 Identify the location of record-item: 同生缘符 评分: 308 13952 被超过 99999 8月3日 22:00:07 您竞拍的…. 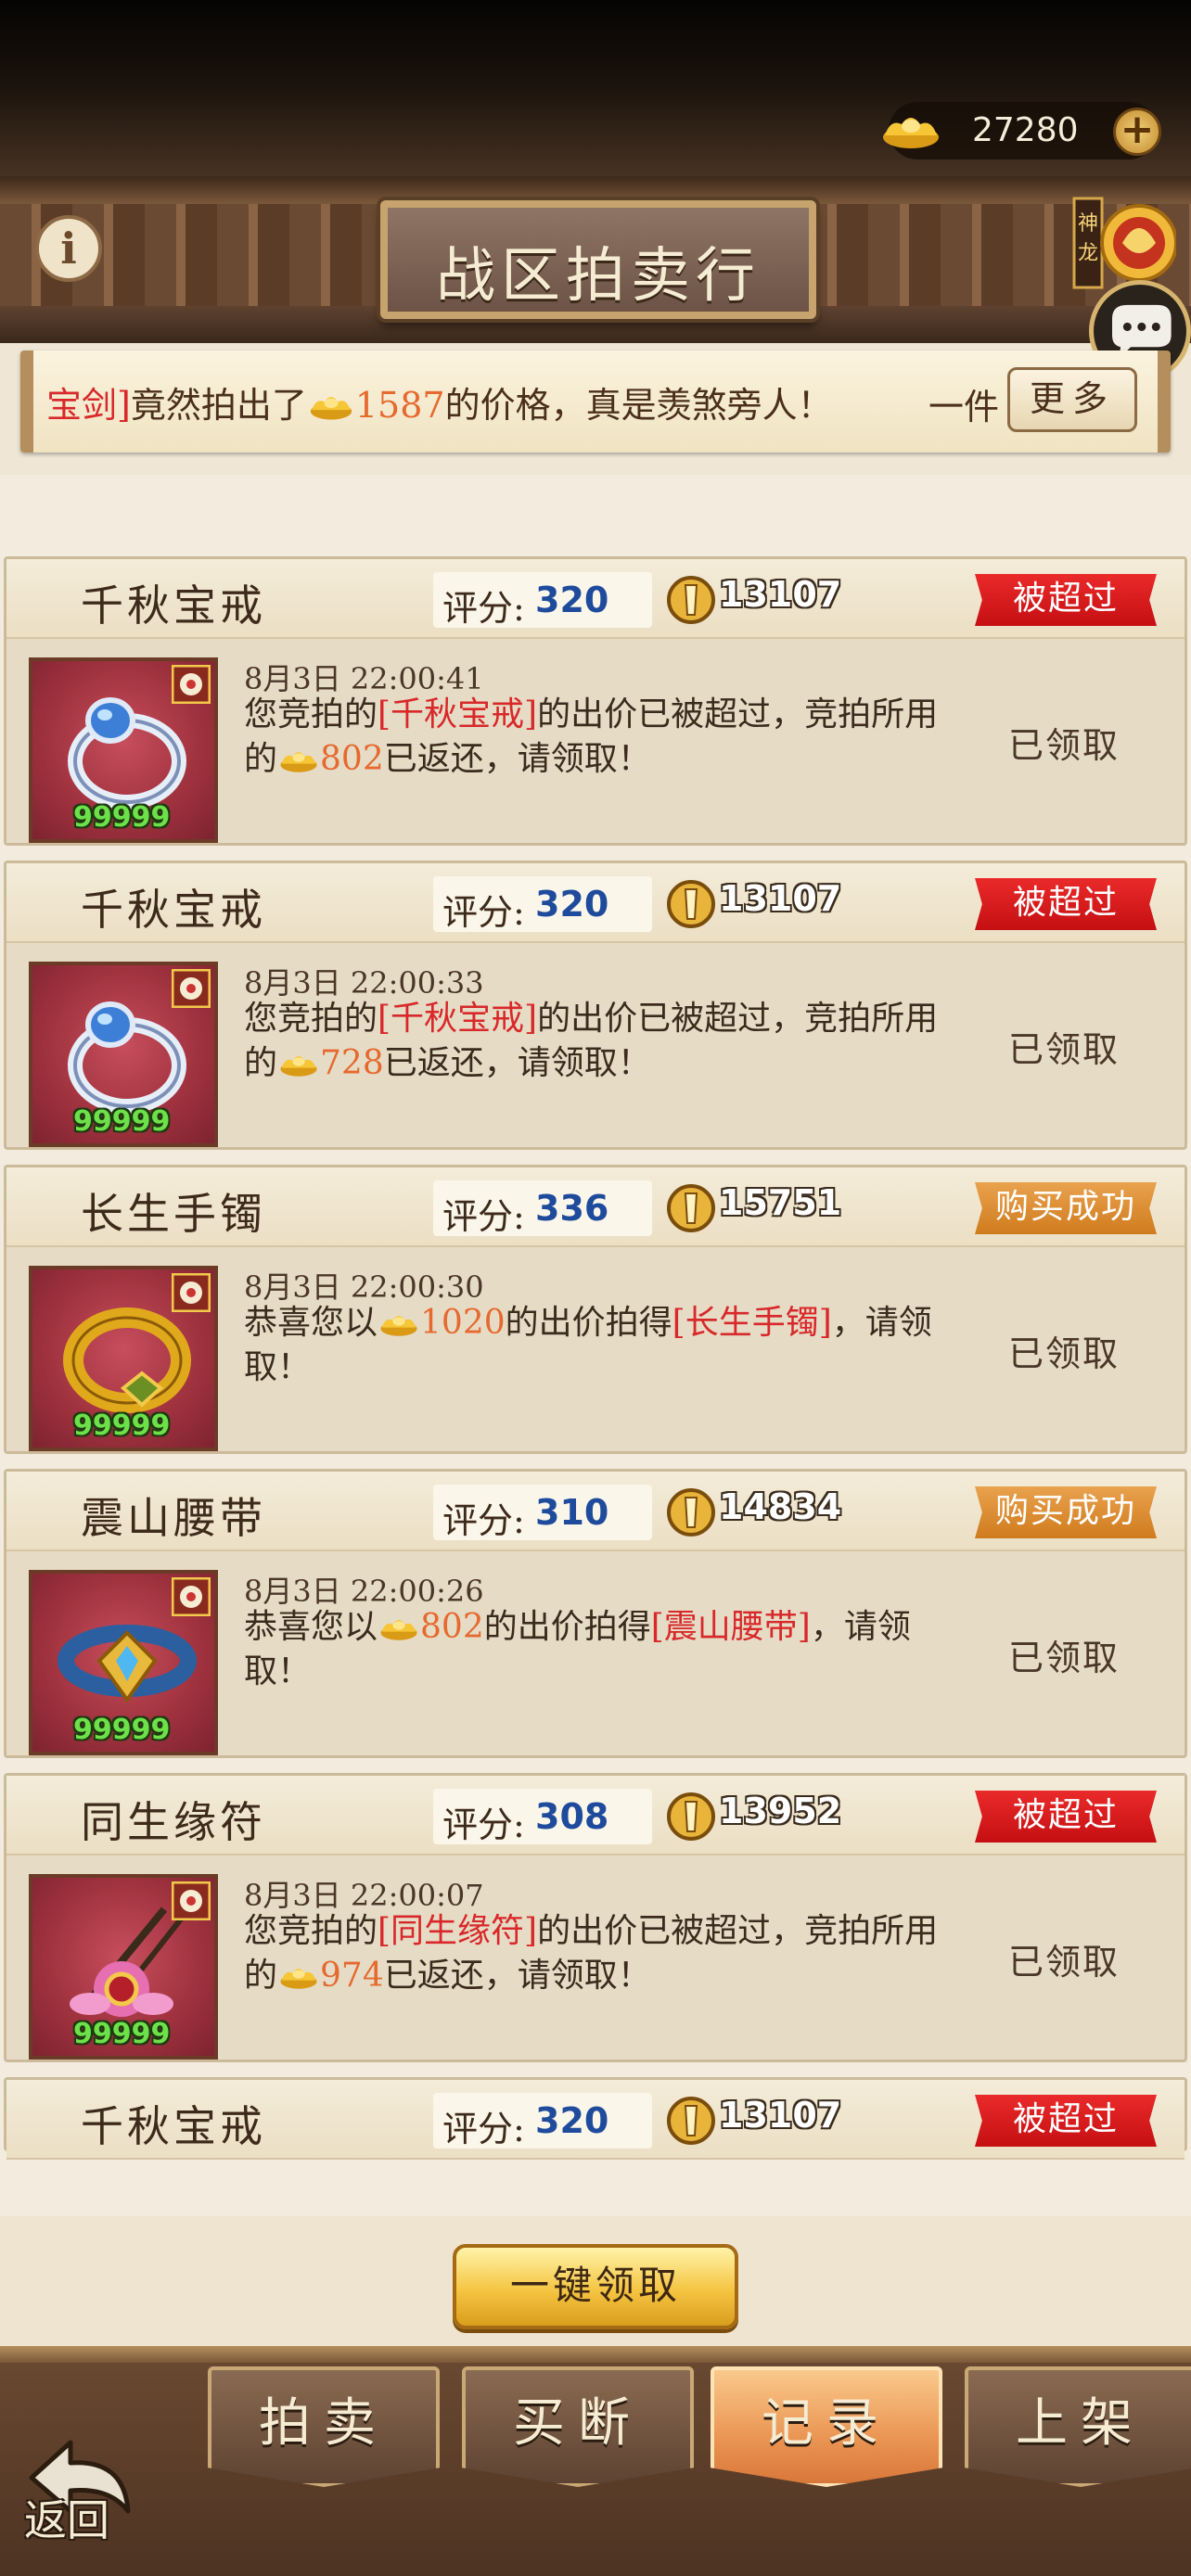
(595, 1917).